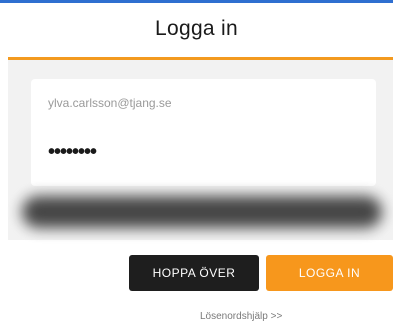 The width and height of the screenshot is (393, 324). What do you see at coordinates (194, 273) in the screenshot?
I see `skip-button: HOPPA ÖVER` at bounding box center [194, 273].